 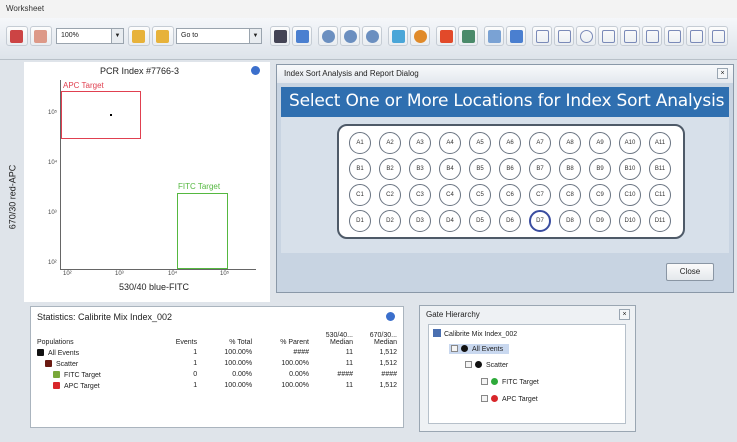 I want to click on well-a1: A1, so click(x=360, y=143).